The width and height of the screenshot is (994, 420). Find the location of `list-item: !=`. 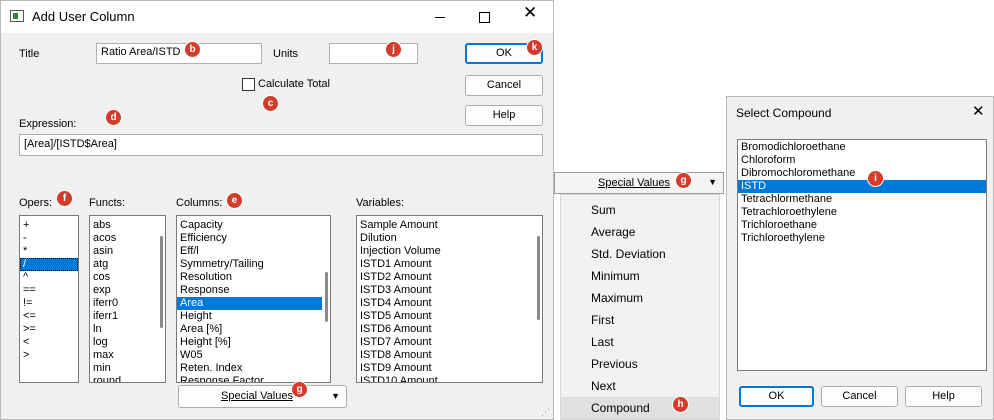

list-item: != is located at coordinates (49, 303).